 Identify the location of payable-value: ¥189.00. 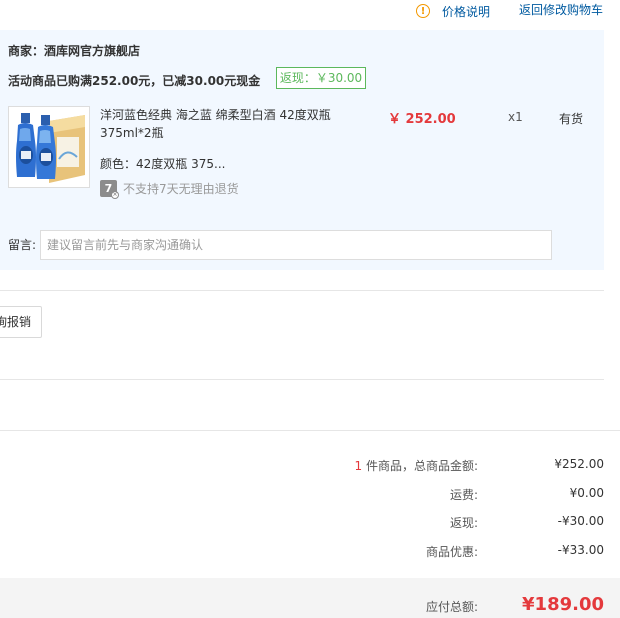
(563, 604).